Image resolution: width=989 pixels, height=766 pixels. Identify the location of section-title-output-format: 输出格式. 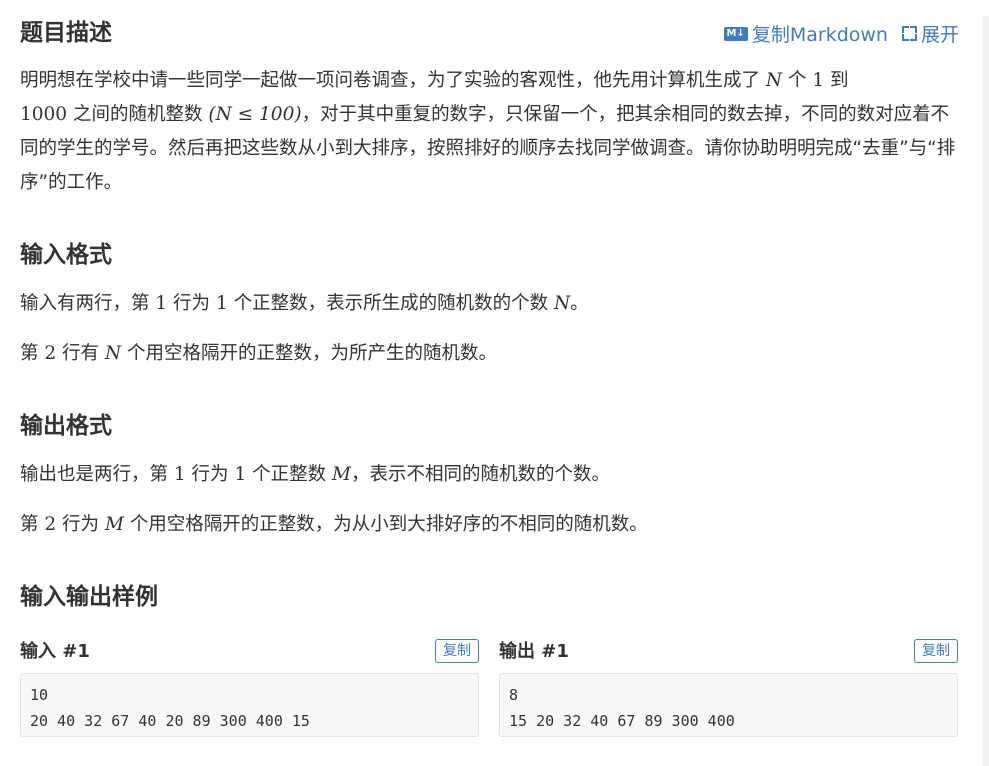
(66, 426).